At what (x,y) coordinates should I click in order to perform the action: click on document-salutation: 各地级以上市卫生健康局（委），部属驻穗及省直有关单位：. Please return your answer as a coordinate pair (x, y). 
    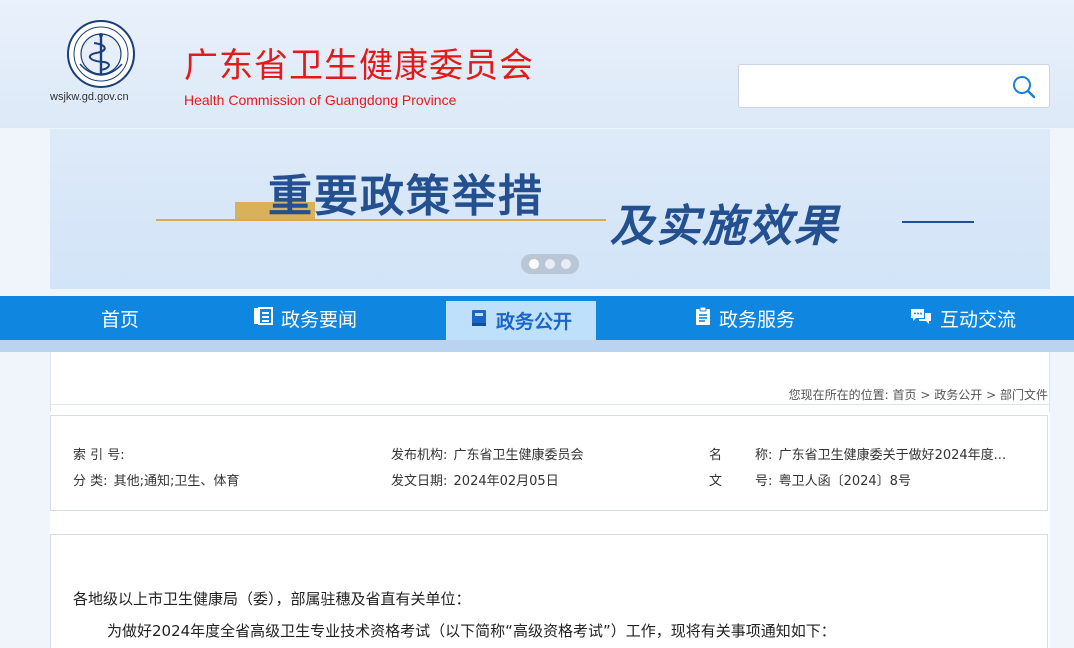
    Looking at the image, I should click on (272, 599).